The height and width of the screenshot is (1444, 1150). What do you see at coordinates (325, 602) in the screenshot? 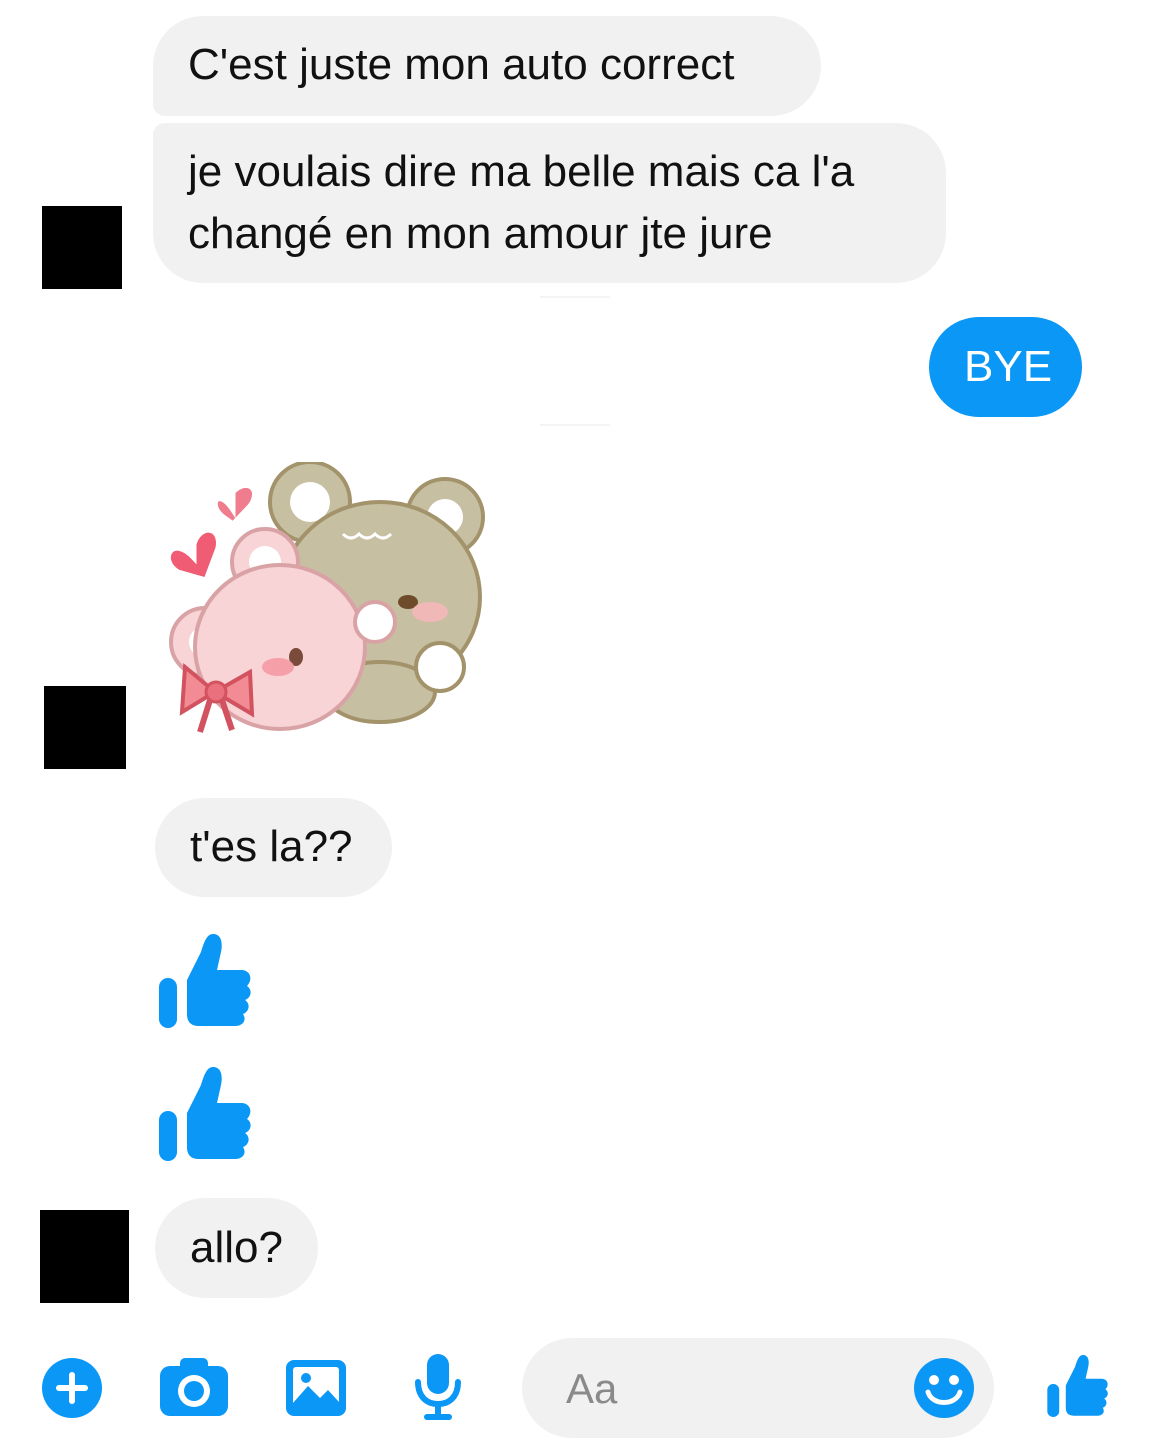
I see `bears-hug-sticker` at bounding box center [325, 602].